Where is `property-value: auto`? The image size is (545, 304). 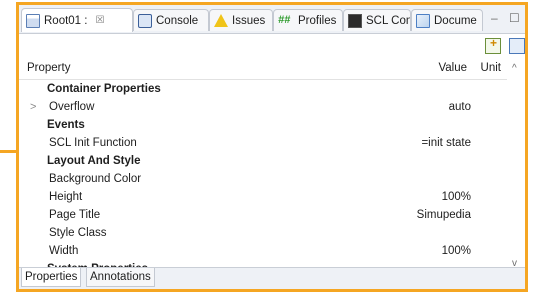
property-value: auto is located at coordinates (460, 107).